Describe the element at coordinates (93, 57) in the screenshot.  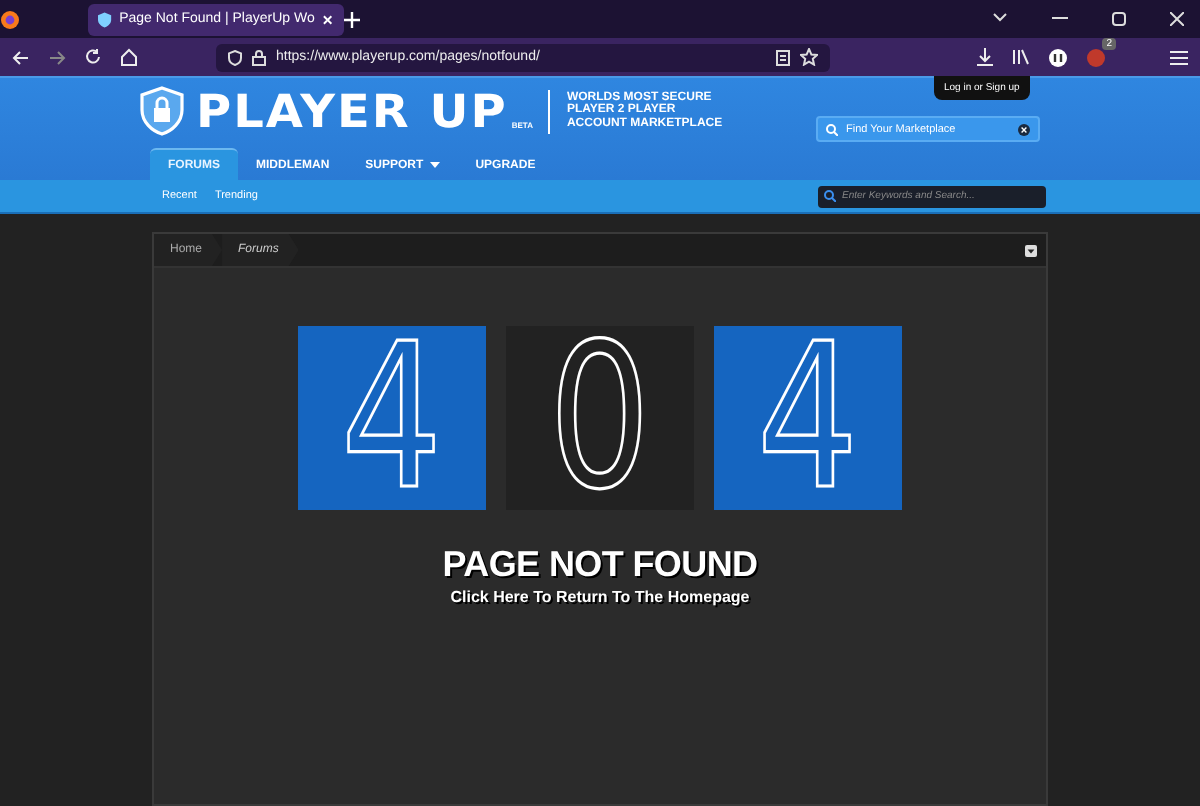
I see `reload-icon` at that location.